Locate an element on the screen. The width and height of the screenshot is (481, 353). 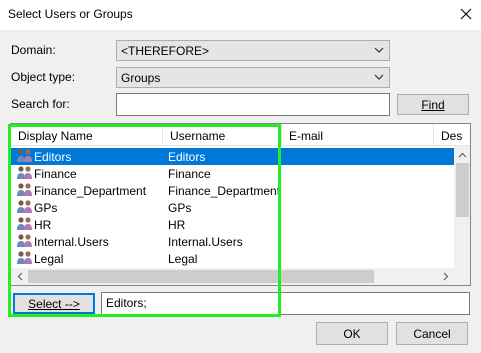
select-button-label: Select --> is located at coordinates (54, 303).